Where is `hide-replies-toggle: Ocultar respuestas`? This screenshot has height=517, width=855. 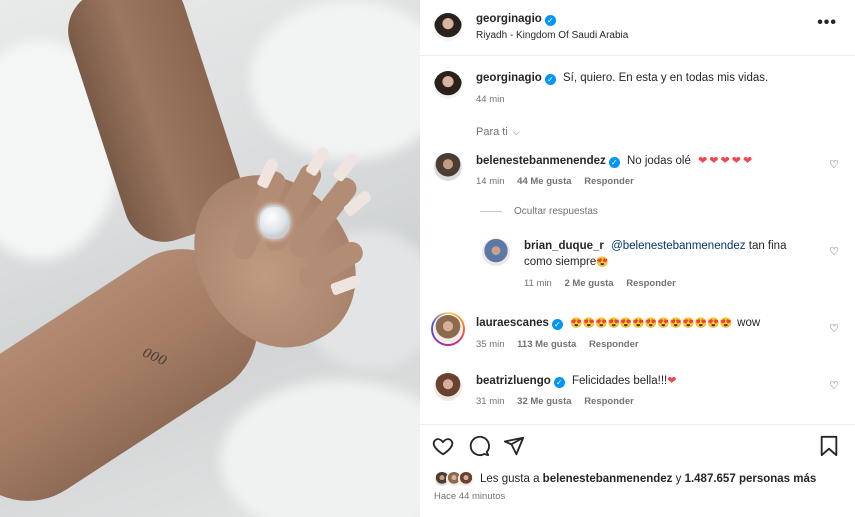
hide-replies-toggle: Ocultar respuestas is located at coordinates (539, 211).